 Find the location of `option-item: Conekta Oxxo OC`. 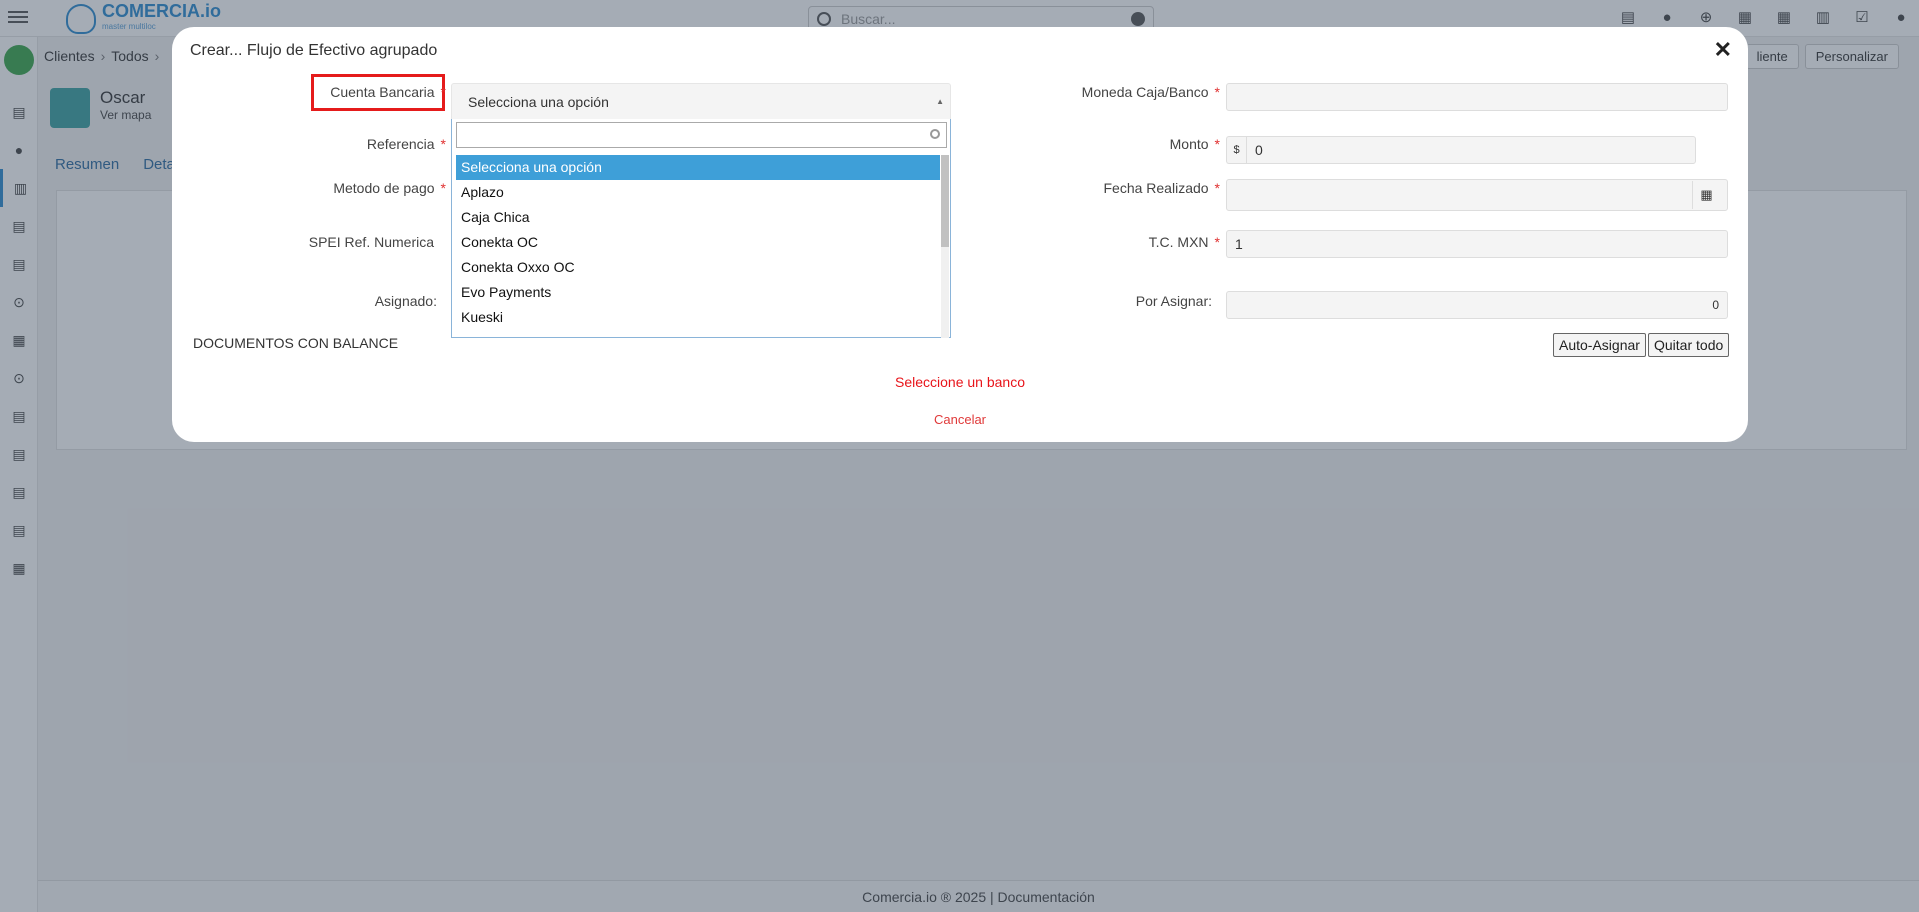

option-item: Conekta Oxxo OC is located at coordinates (698, 267).